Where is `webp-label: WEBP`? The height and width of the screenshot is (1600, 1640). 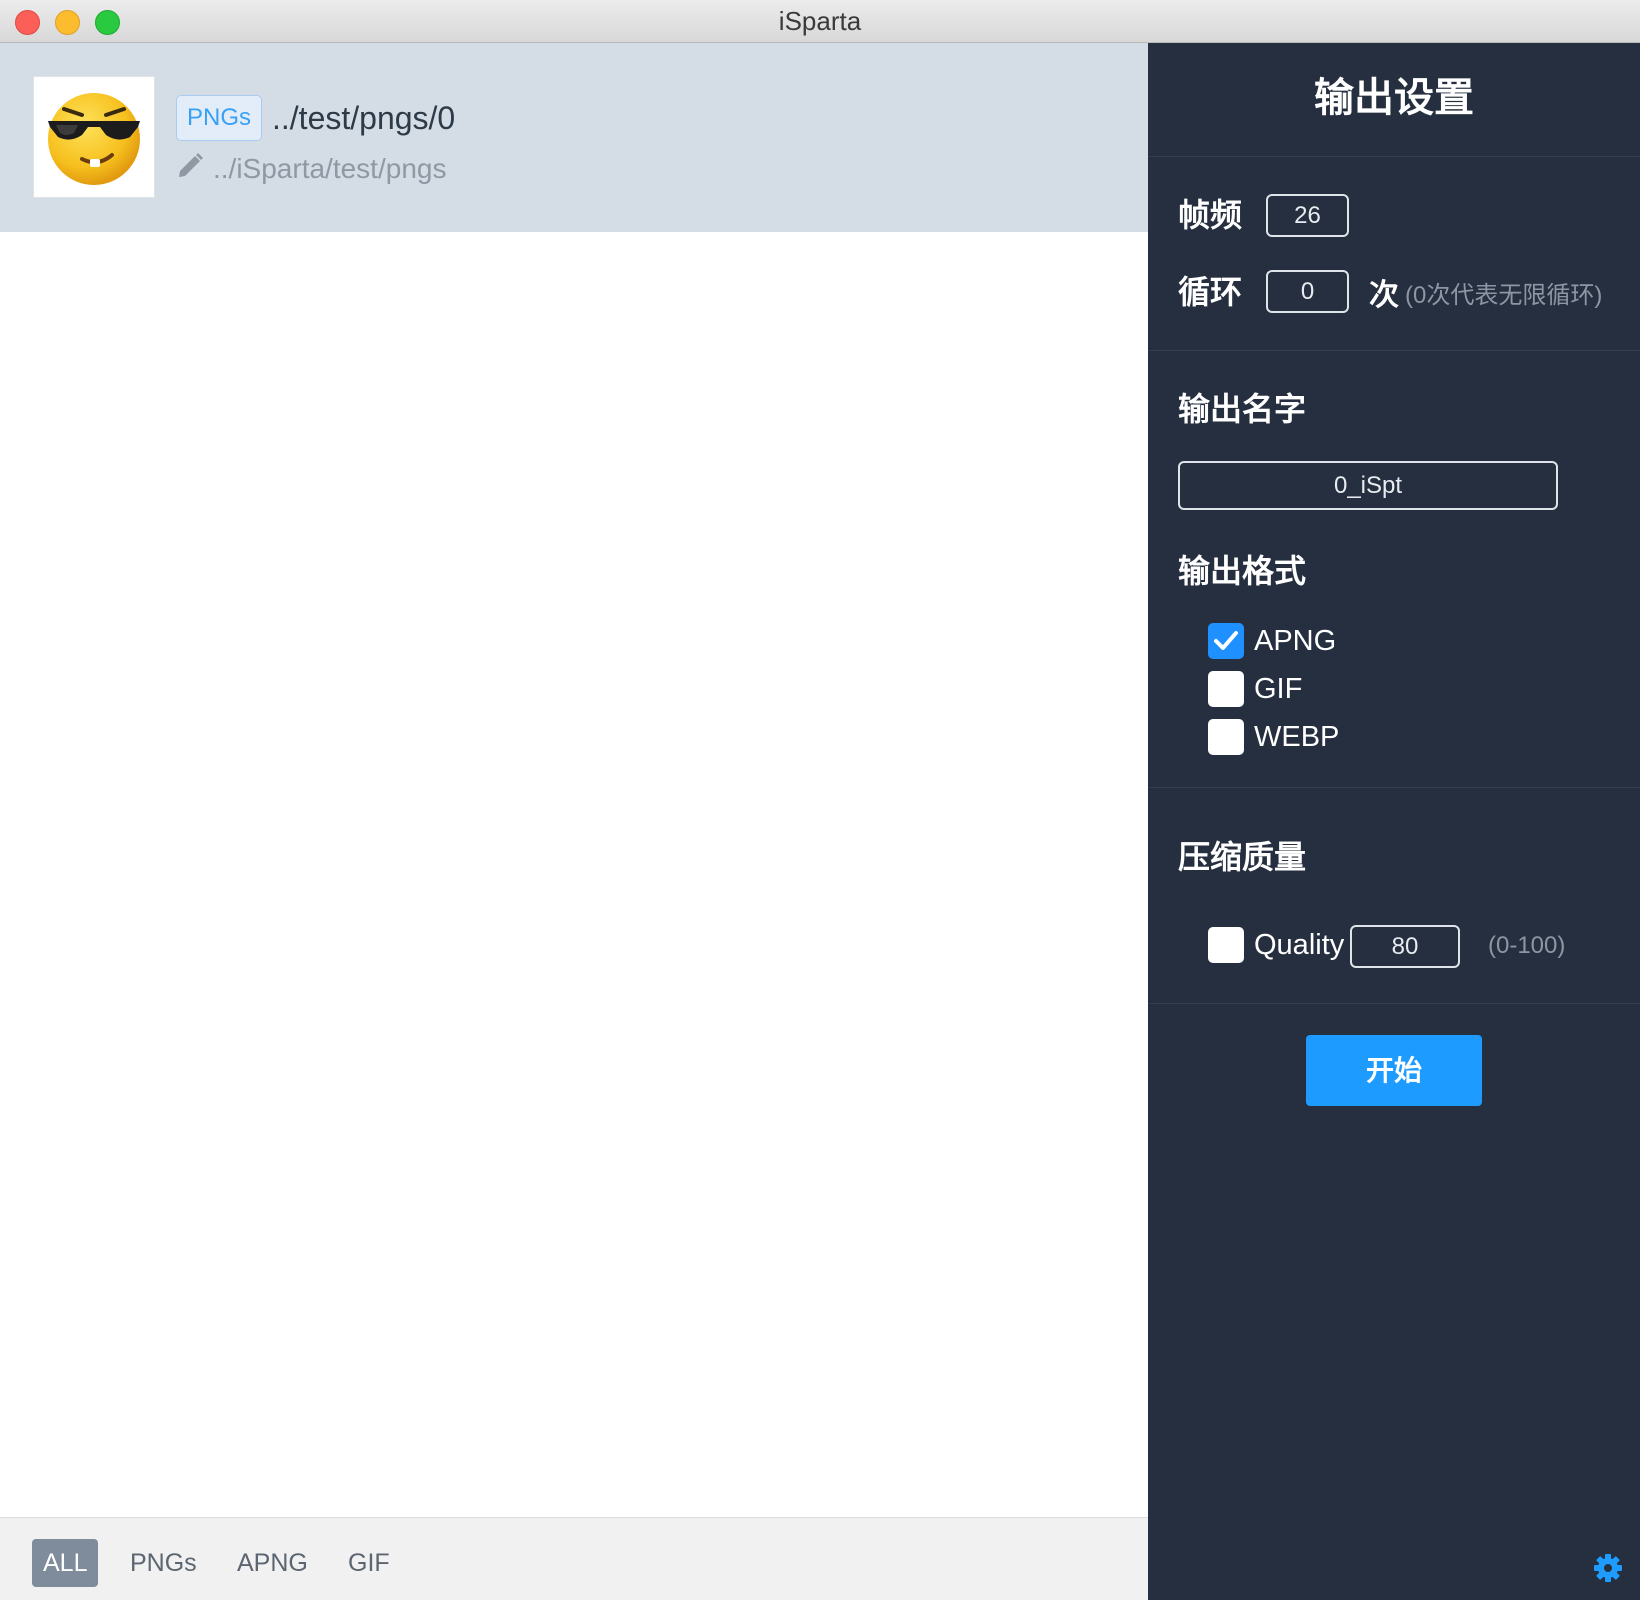 webp-label: WEBP is located at coordinates (1296, 737).